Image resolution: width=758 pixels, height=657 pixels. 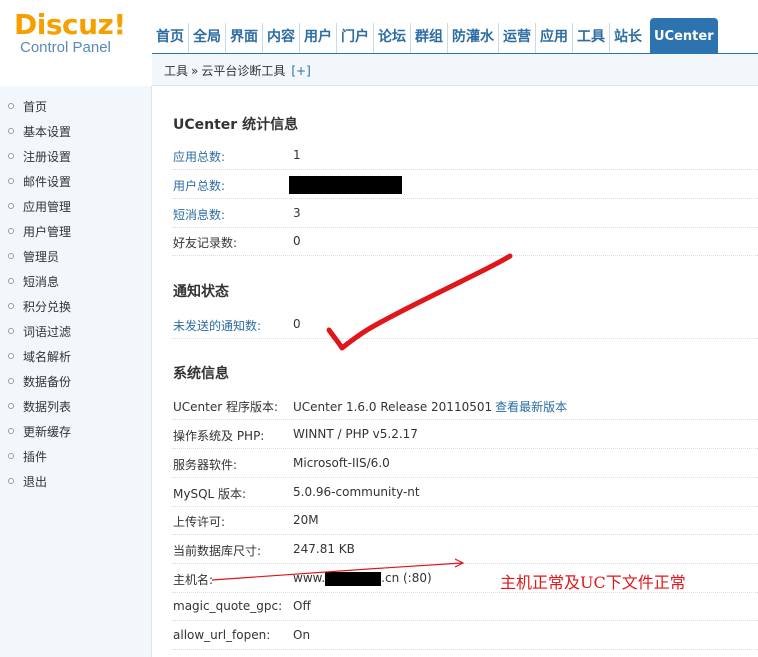 What do you see at coordinates (300, 71) in the screenshot?
I see `add-shortcut-button: [+]` at bounding box center [300, 71].